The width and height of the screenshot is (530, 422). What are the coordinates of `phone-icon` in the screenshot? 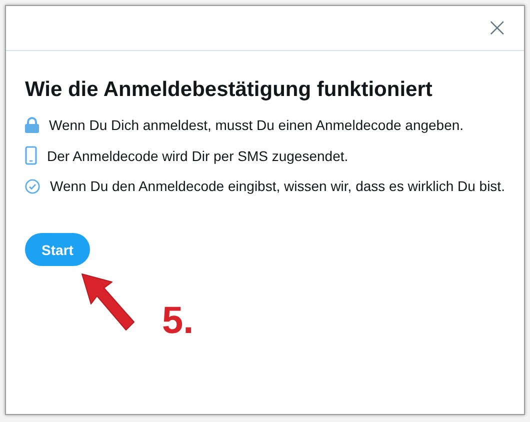 It's located at (31, 155).